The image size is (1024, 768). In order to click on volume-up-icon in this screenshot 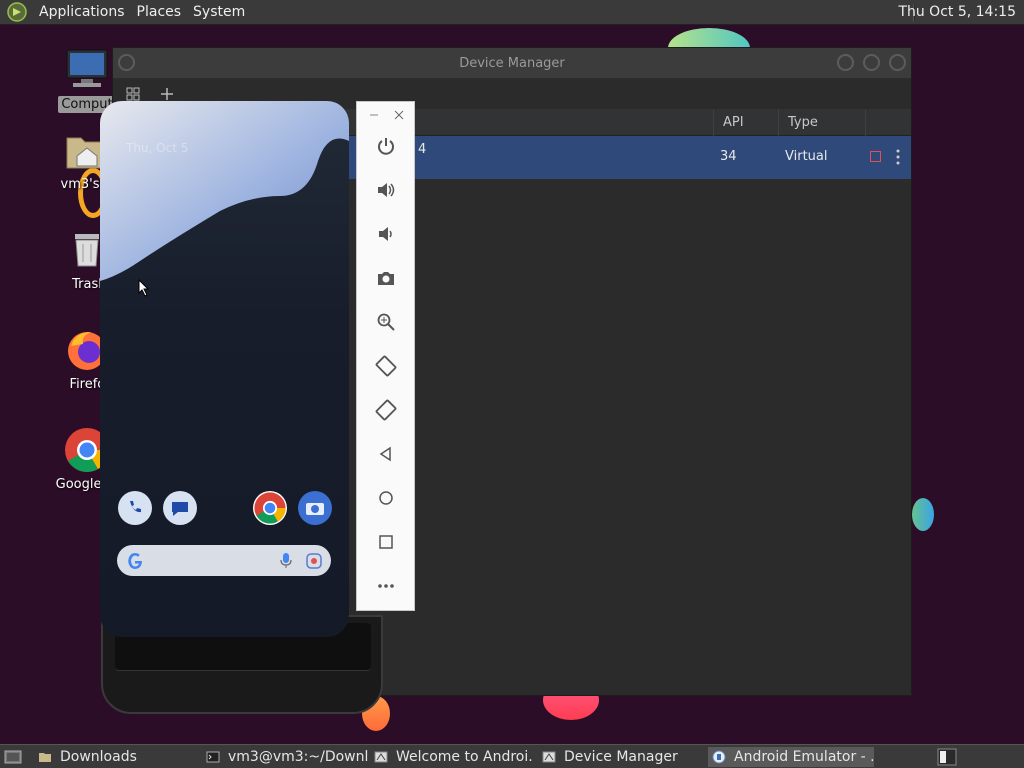, I will do `click(386, 190)`.